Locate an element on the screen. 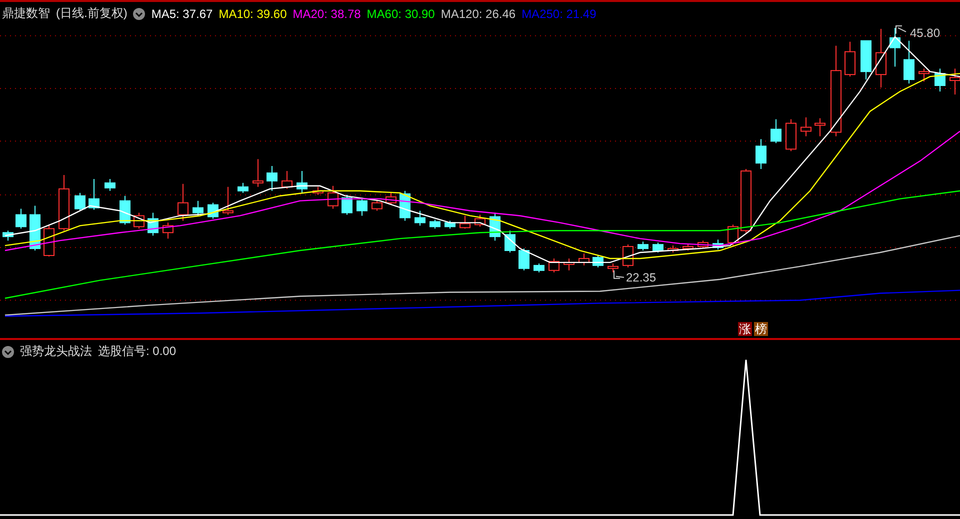 This screenshot has height=519, width=960. moving-average-value: MA10: 39.60 is located at coordinates (252, 13).